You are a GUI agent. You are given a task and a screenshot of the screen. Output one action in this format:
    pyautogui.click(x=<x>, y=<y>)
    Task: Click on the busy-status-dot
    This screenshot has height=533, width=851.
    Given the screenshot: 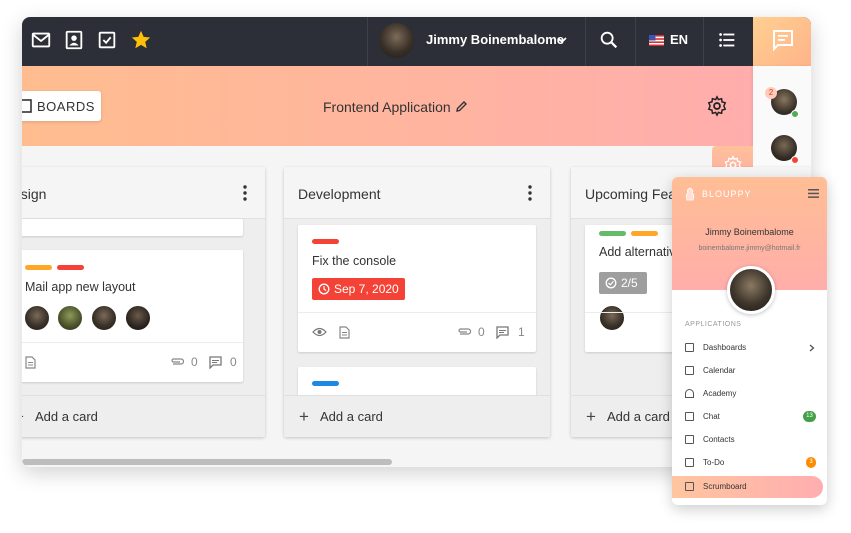 What is the action you would take?
    pyautogui.click(x=795, y=160)
    